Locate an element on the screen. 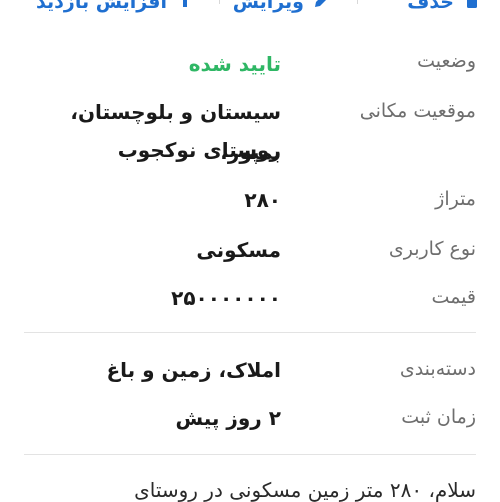  status-label: وضعیت is located at coordinates (446, 61).